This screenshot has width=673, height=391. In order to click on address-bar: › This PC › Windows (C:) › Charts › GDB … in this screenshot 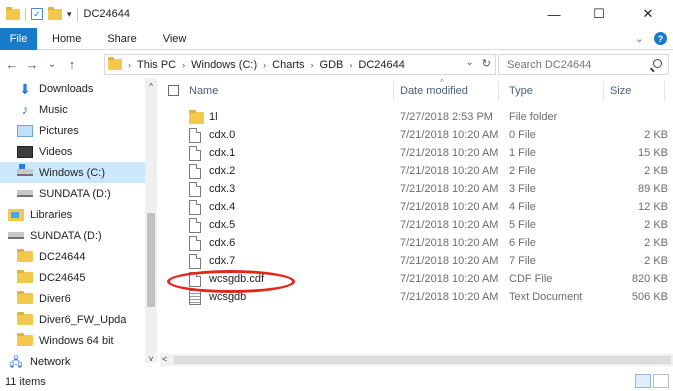, I will do `click(300, 64)`.